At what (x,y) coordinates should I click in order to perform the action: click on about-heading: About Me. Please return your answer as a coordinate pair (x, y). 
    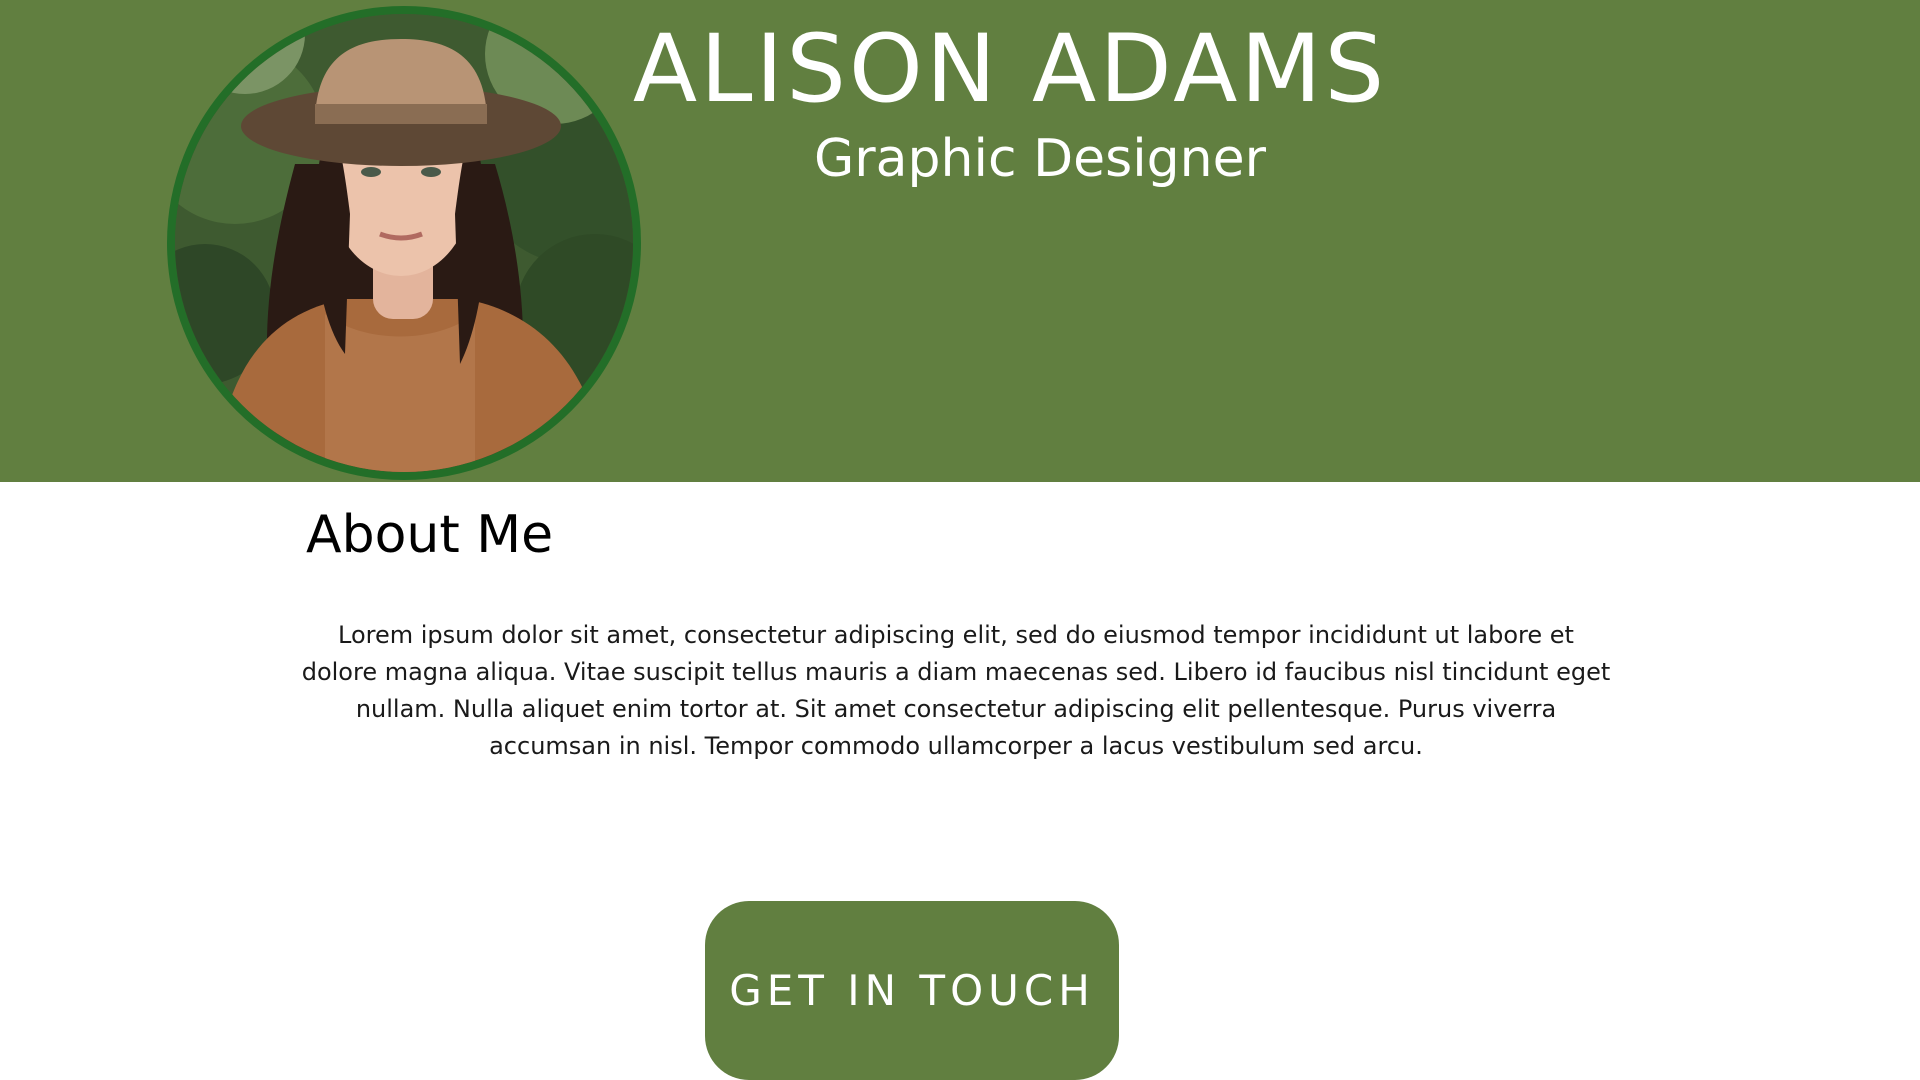
    Looking at the image, I should click on (430, 535).